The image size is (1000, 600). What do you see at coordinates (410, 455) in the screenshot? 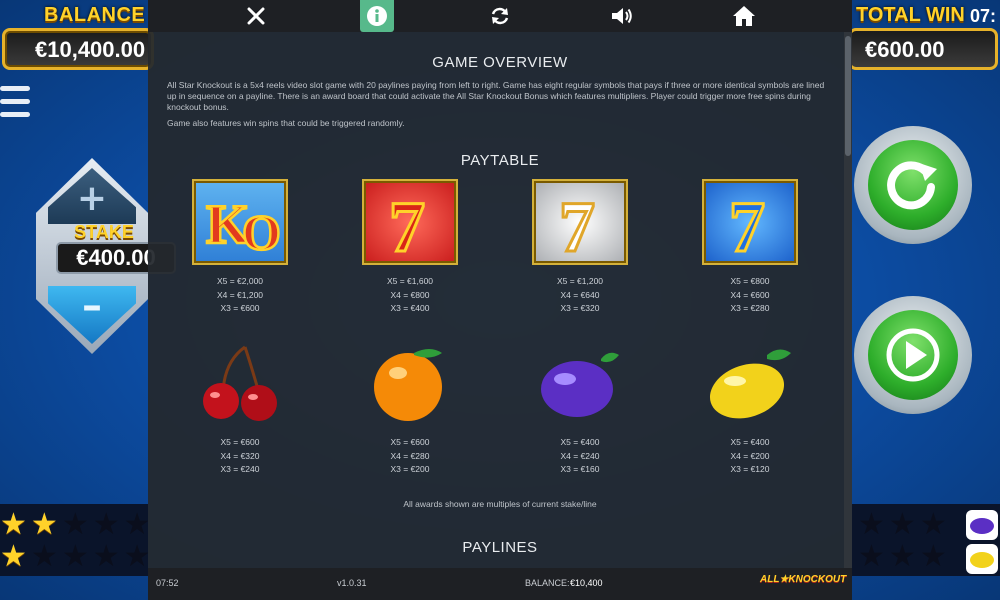
I see `paytable-orange-payouts: X5 = €600 X4 = €280 X3 = €200` at bounding box center [410, 455].